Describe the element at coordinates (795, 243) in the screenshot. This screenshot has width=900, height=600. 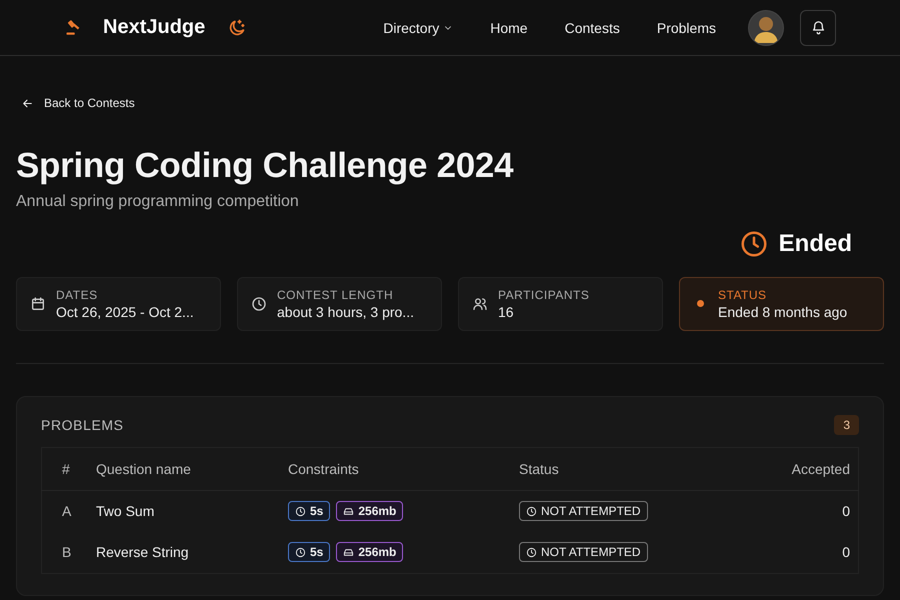
I see `contest-state-label: Ended` at that location.